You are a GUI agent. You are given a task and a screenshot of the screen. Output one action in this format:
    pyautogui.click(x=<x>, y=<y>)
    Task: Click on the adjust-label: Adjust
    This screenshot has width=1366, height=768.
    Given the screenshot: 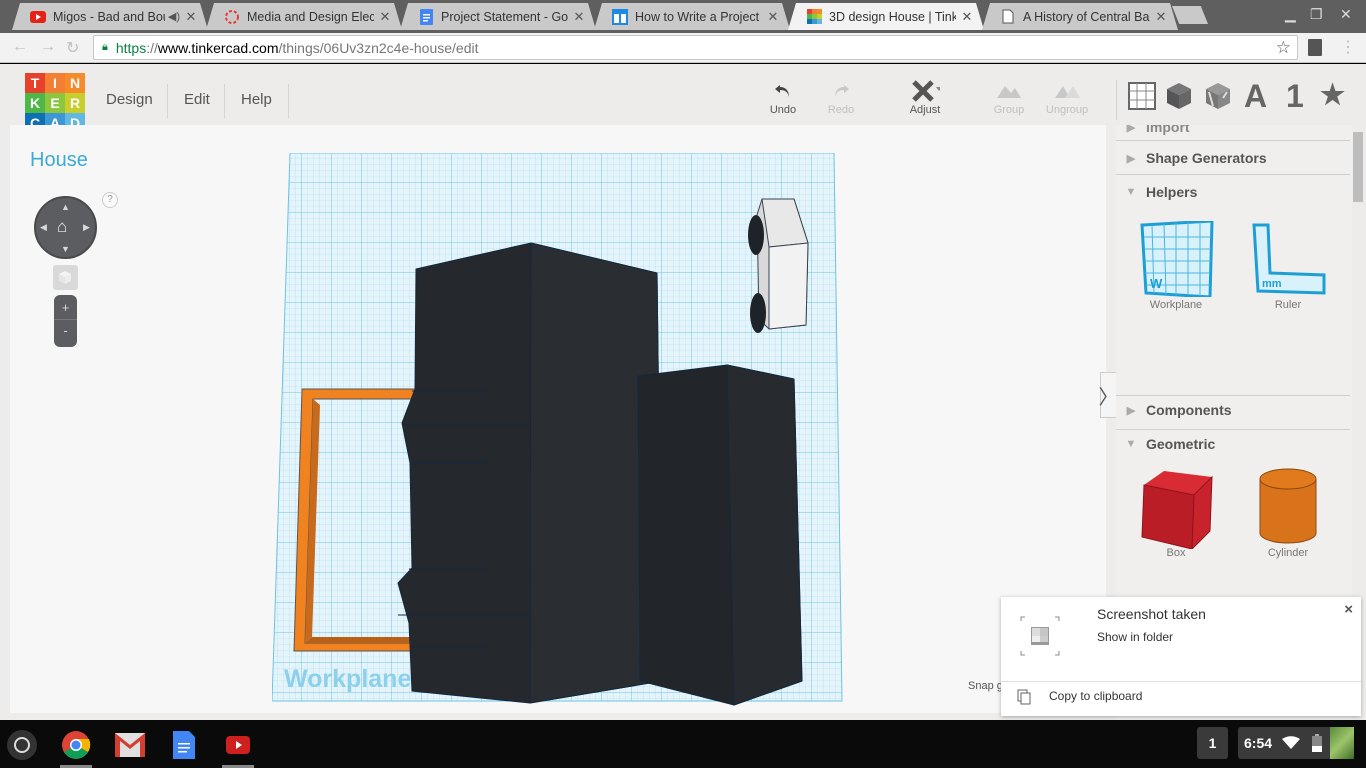 What is the action you would take?
    pyautogui.click(x=925, y=110)
    